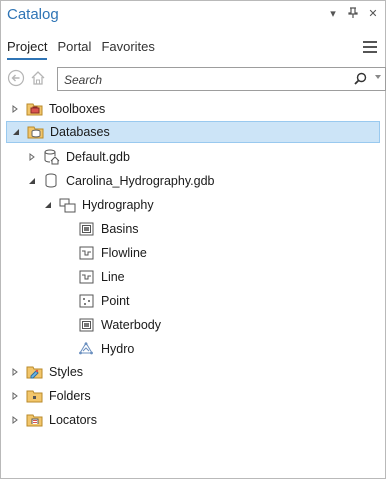  Describe the element at coordinates (140, 181) in the screenshot. I see `tree-item-label: Carolina_Hydrography.gdb` at that location.